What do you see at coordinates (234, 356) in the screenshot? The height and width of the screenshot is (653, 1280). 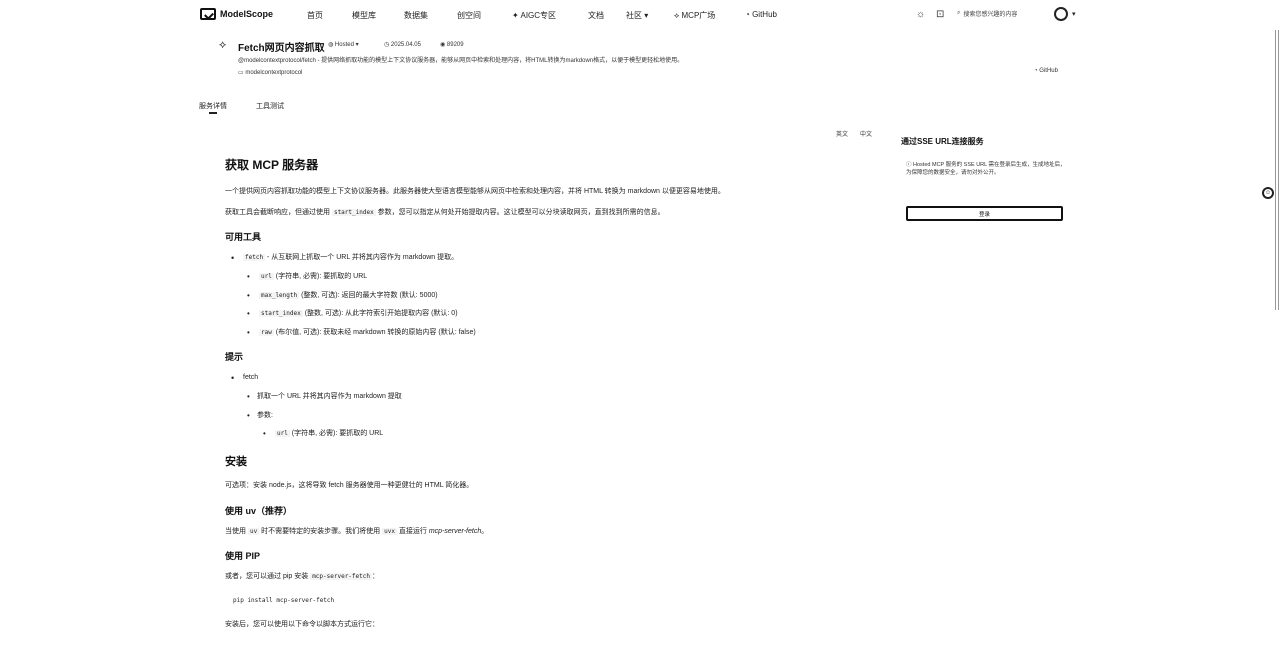 I see `tips-heading: 提示` at bounding box center [234, 356].